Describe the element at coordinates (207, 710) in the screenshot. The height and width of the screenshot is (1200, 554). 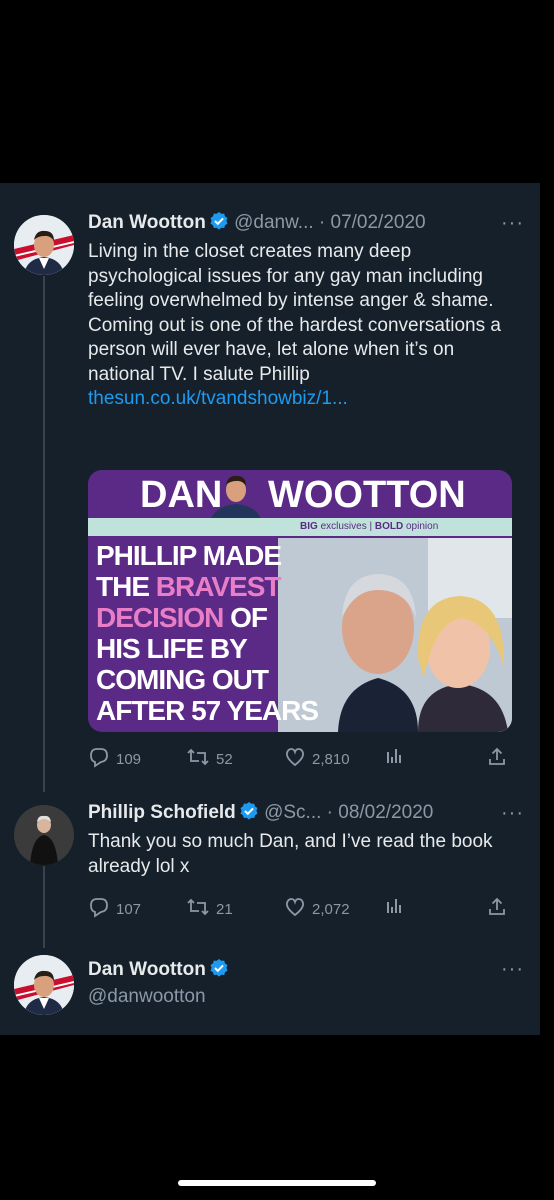
I see `headline-line: AFTER 57 YEARS` at that location.